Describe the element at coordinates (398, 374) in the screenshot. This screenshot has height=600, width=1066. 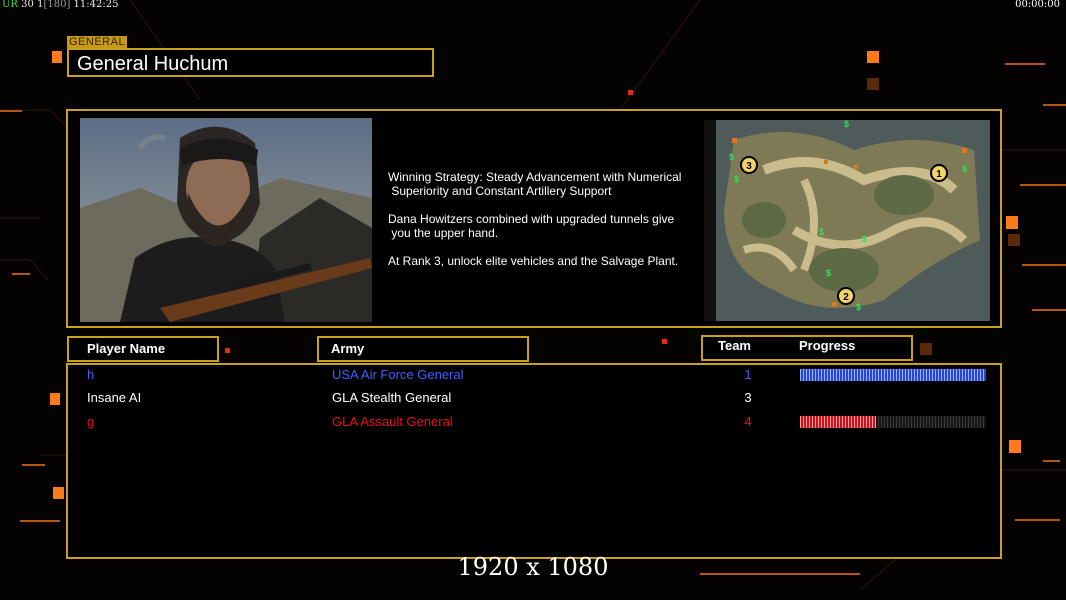
I see `player-army: USA Air Force General` at that location.